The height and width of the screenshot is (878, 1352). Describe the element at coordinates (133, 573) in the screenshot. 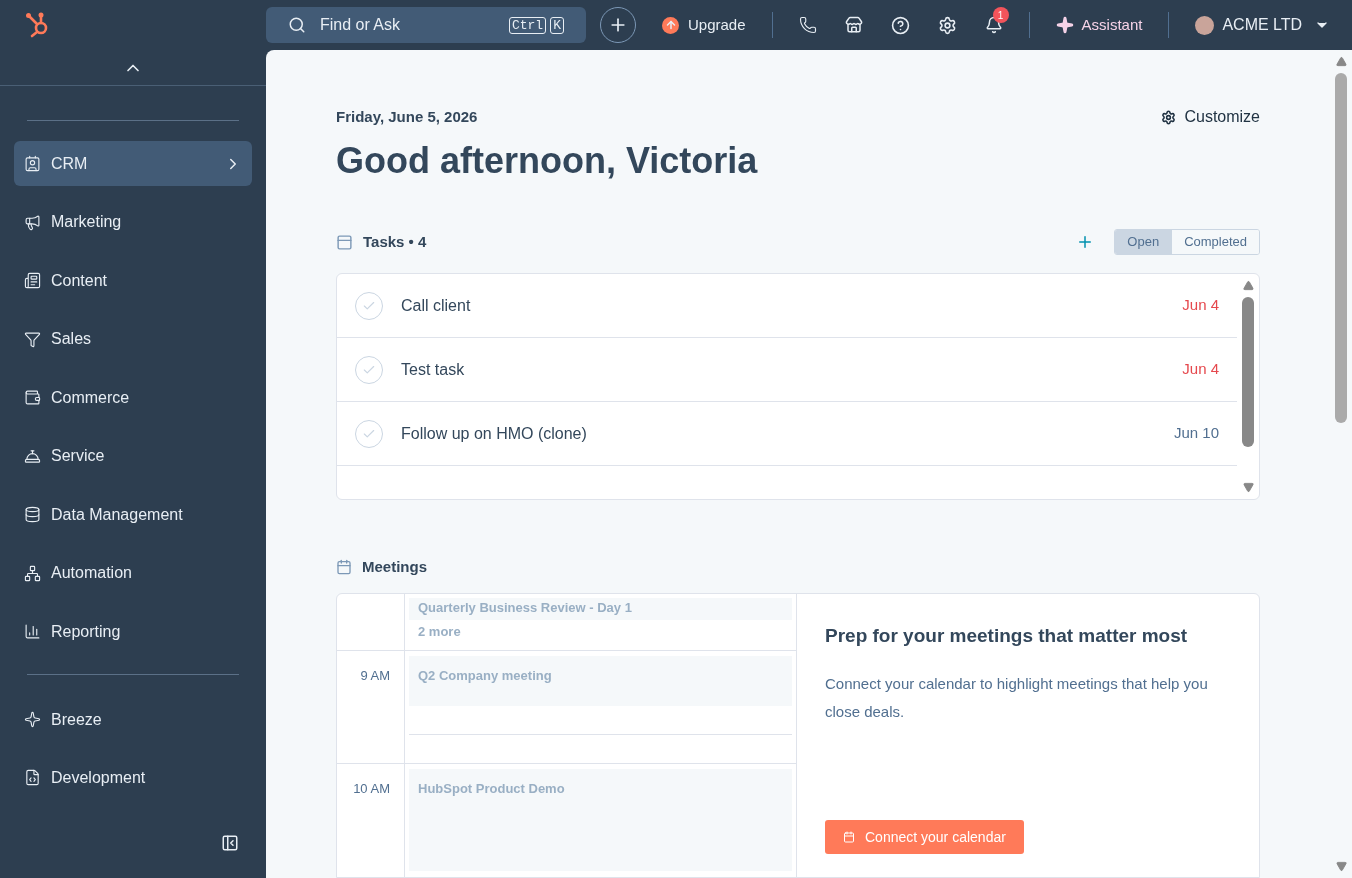

I see `sidebar-item: Automation` at that location.